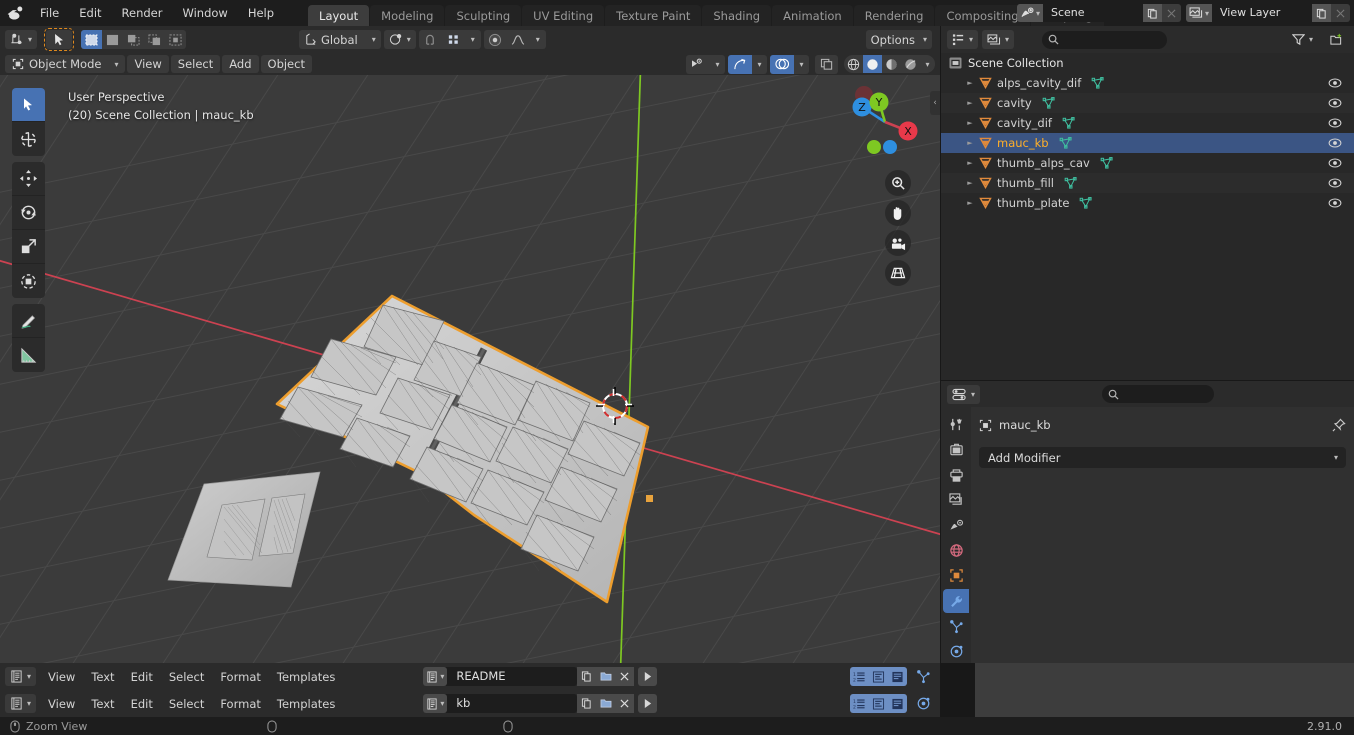 This screenshot has height=735, width=1354. Describe the element at coordinates (859, 703) in the screenshot. I see `line-numbers-toggle-2: 12` at that location.